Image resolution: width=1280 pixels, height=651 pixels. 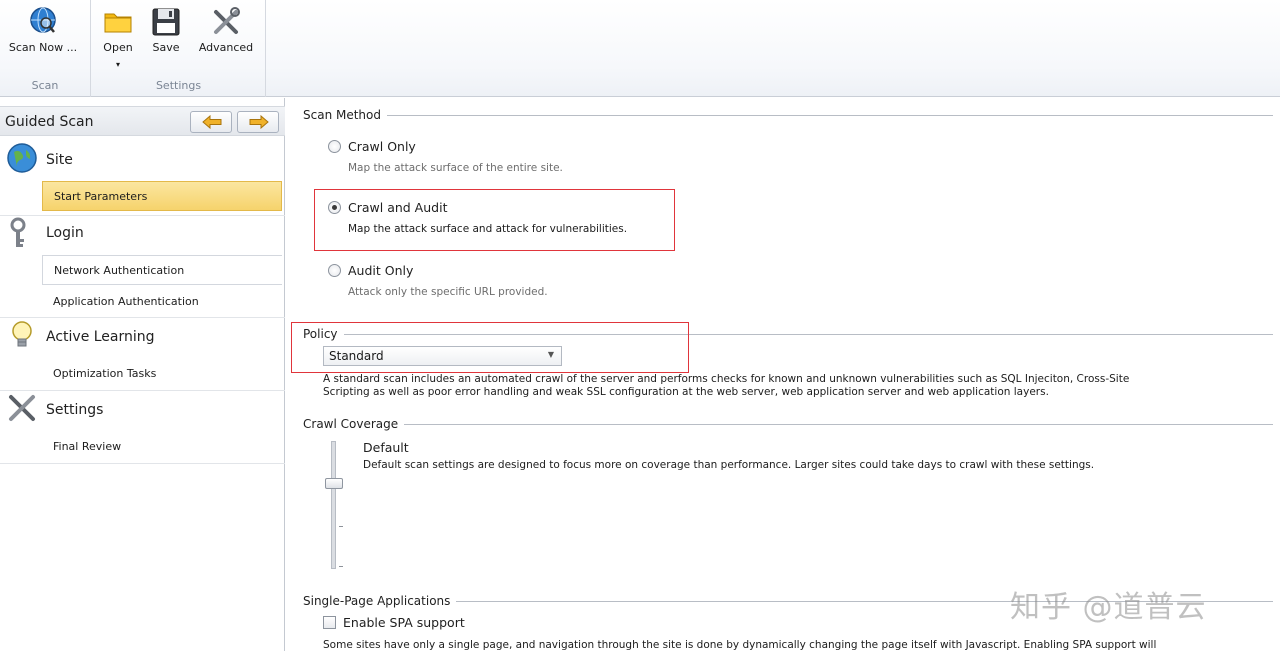 What do you see at coordinates (380, 601) in the screenshot?
I see `spa-title: Single-Page Applications` at bounding box center [380, 601].